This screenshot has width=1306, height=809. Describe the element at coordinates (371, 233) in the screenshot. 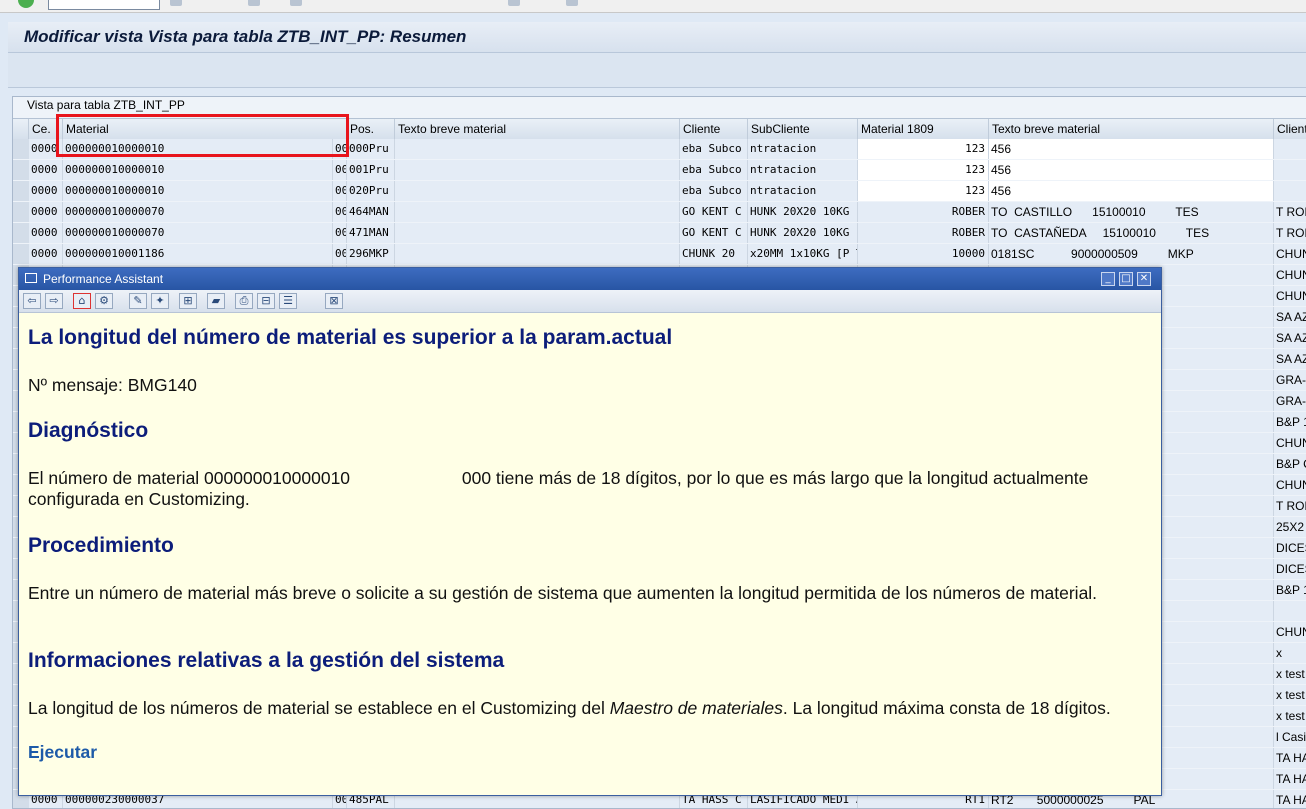

I see `table-cell: 471MAN` at that location.